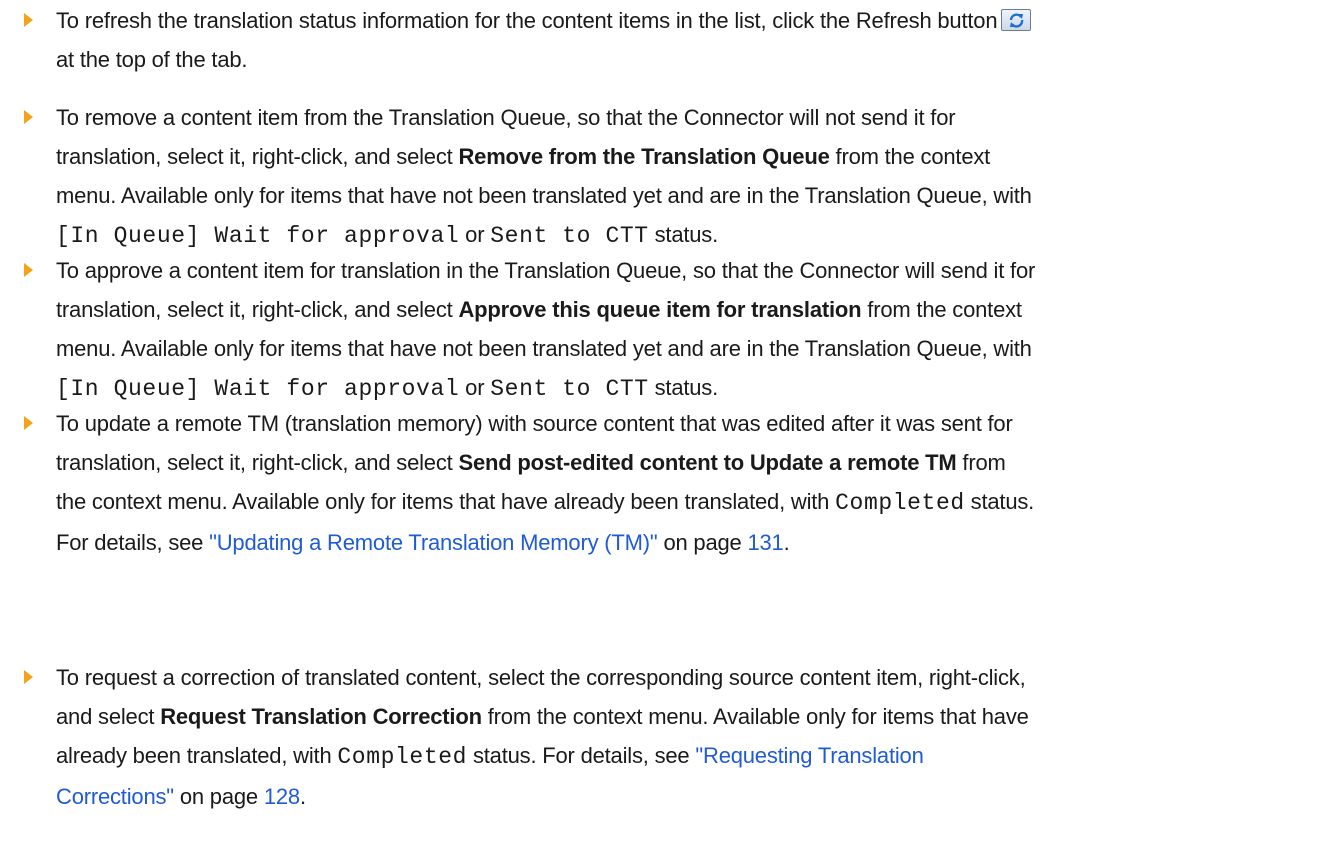 Image resolution: width=1340 pixels, height=844 pixels. What do you see at coordinates (765, 542) in the screenshot?
I see `page-link-131: 131` at bounding box center [765, 542].